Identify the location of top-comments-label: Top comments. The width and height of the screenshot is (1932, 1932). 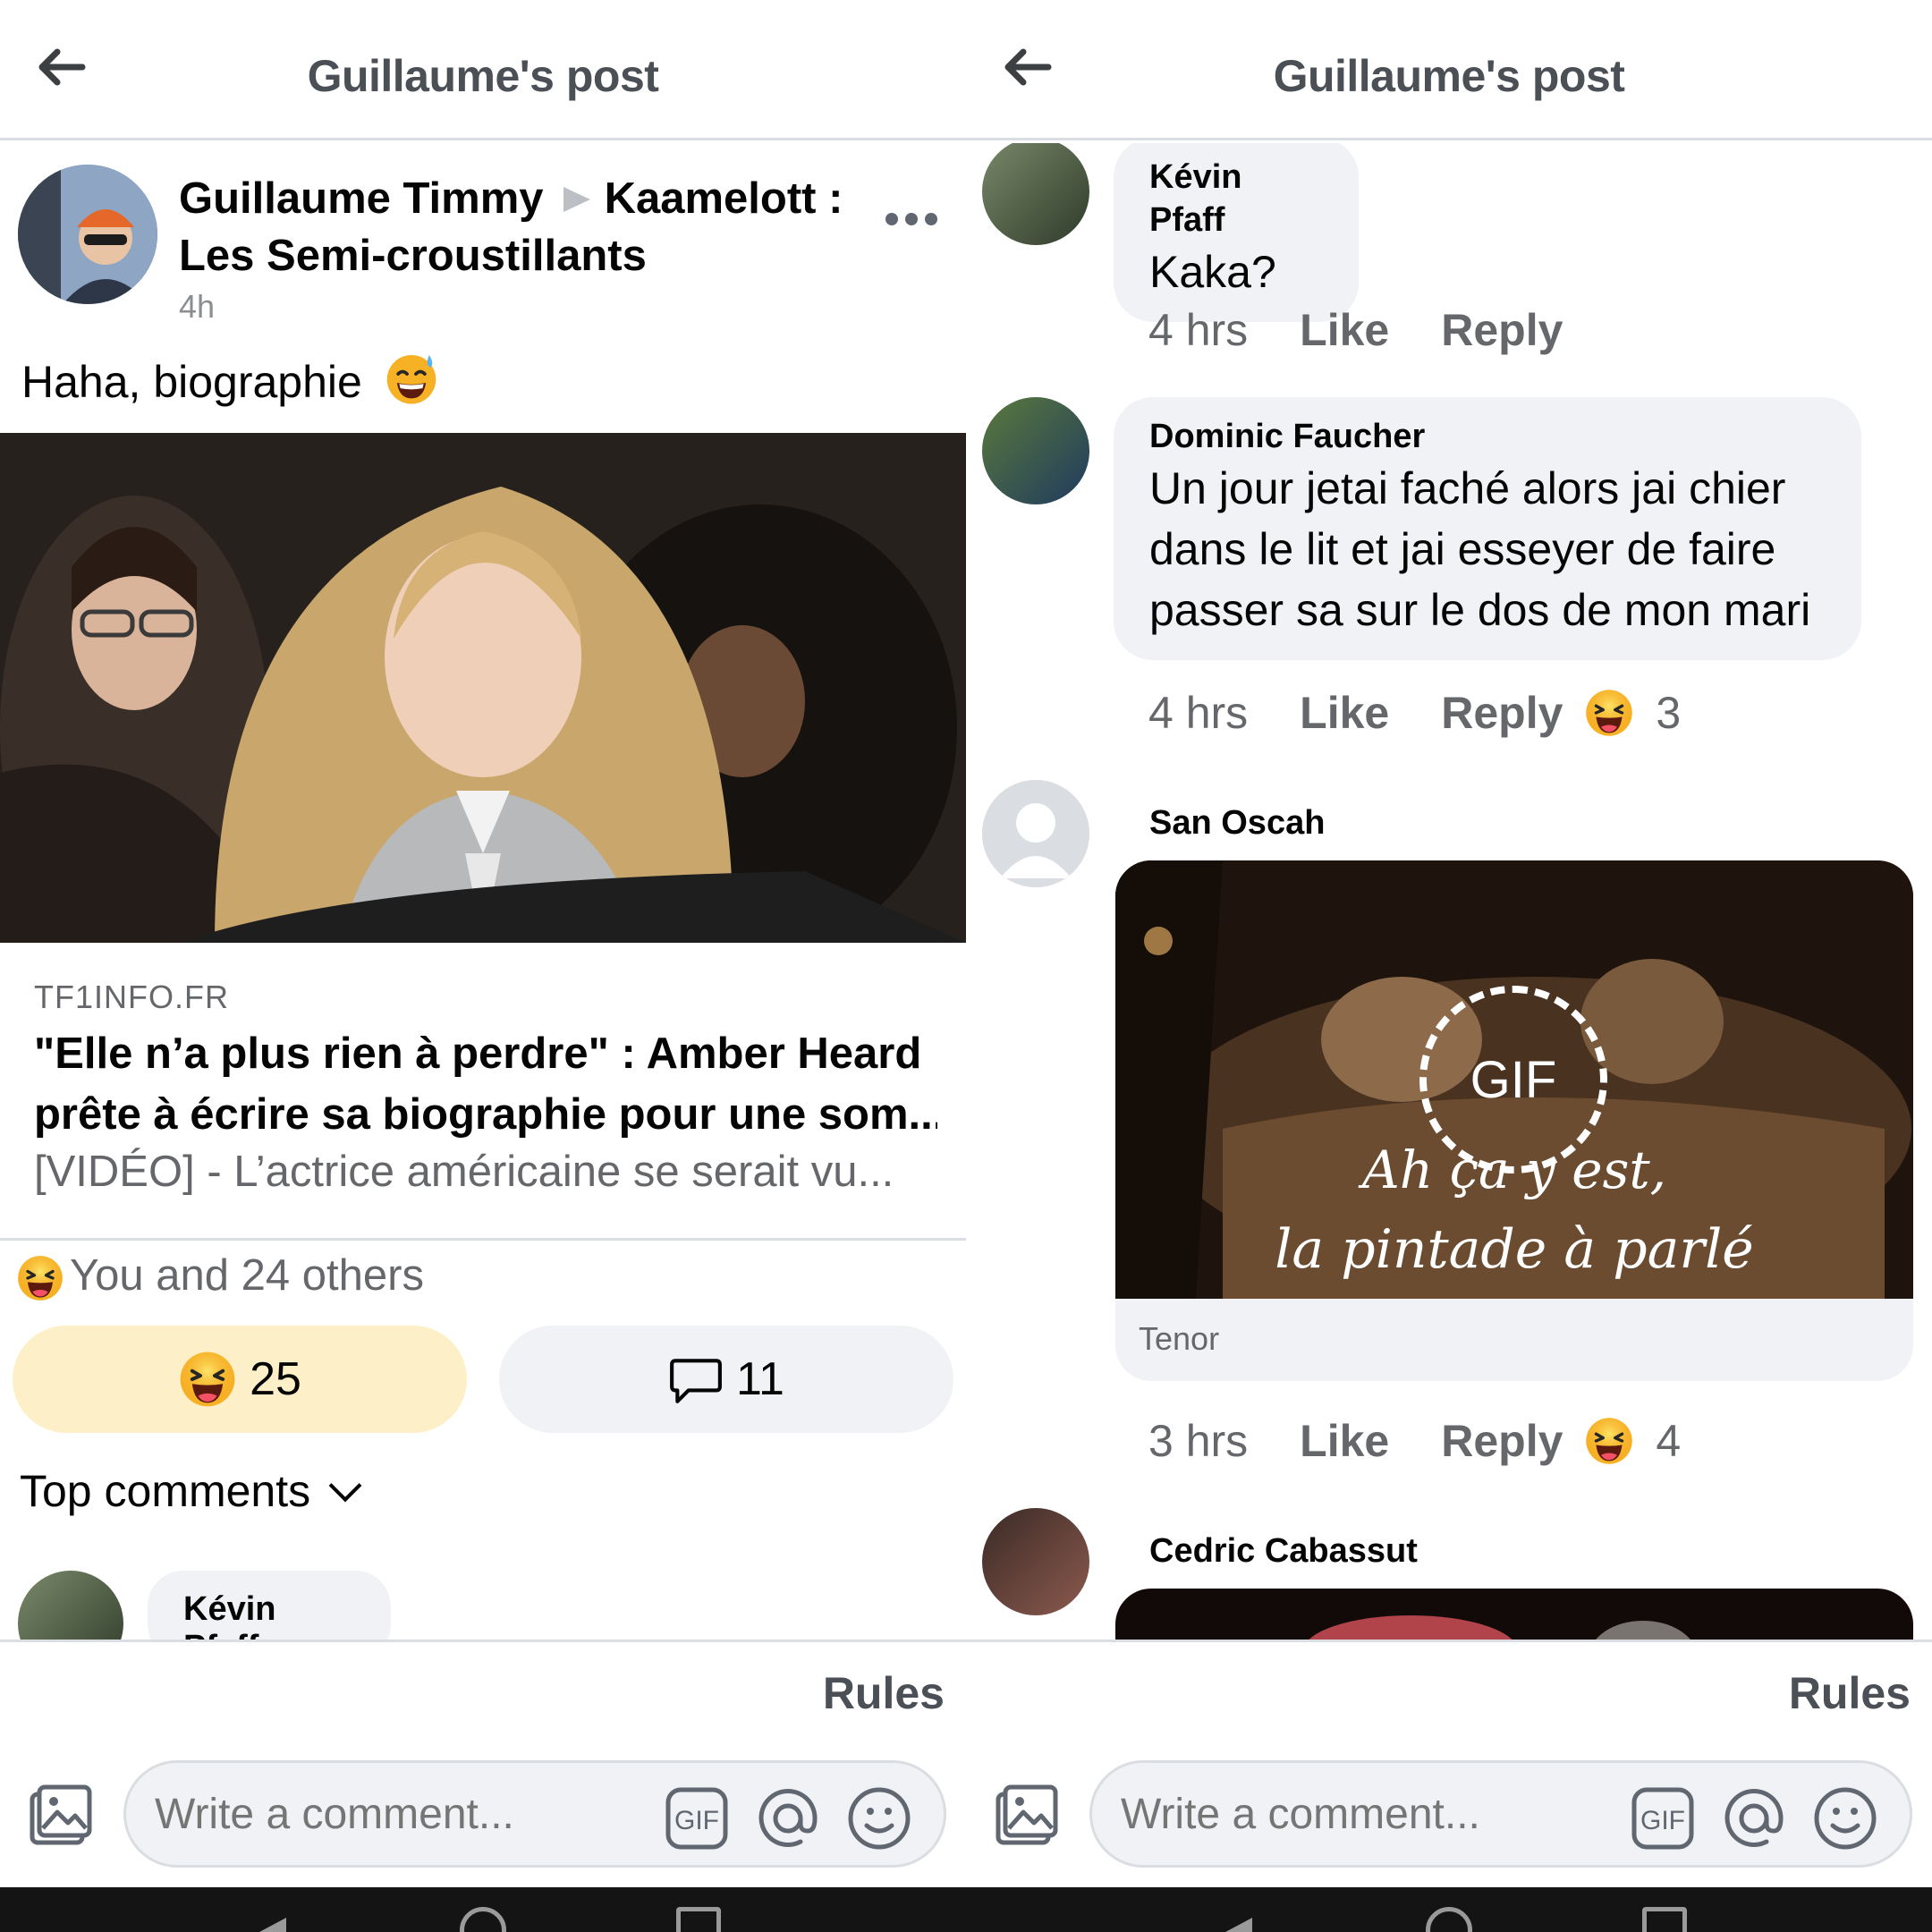
(165, 1491).